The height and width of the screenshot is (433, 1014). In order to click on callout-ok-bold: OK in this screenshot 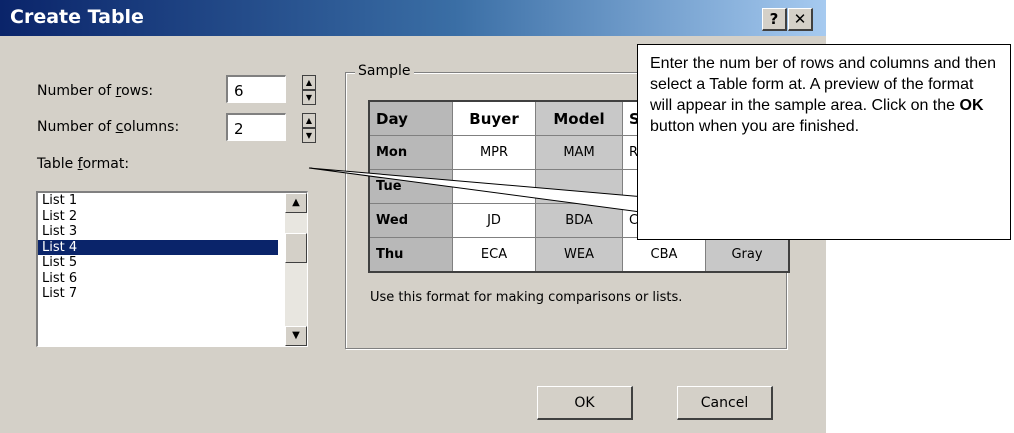, I will do `click(971, 105)`.